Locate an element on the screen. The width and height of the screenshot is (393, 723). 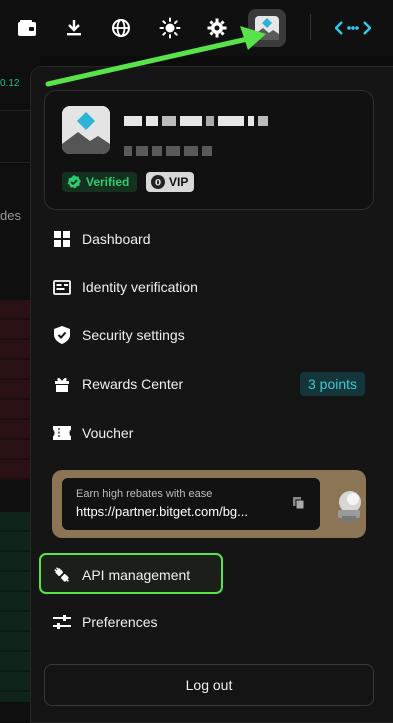
gift-icon is located at coordinates (62, 384).